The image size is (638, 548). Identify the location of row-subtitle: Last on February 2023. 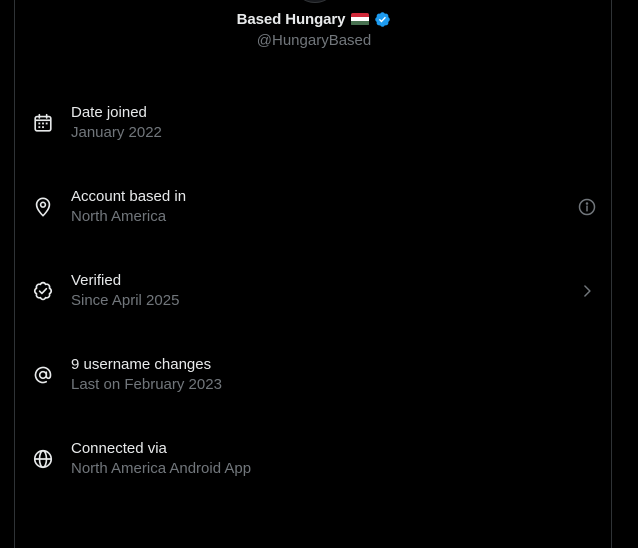
(146, 384).